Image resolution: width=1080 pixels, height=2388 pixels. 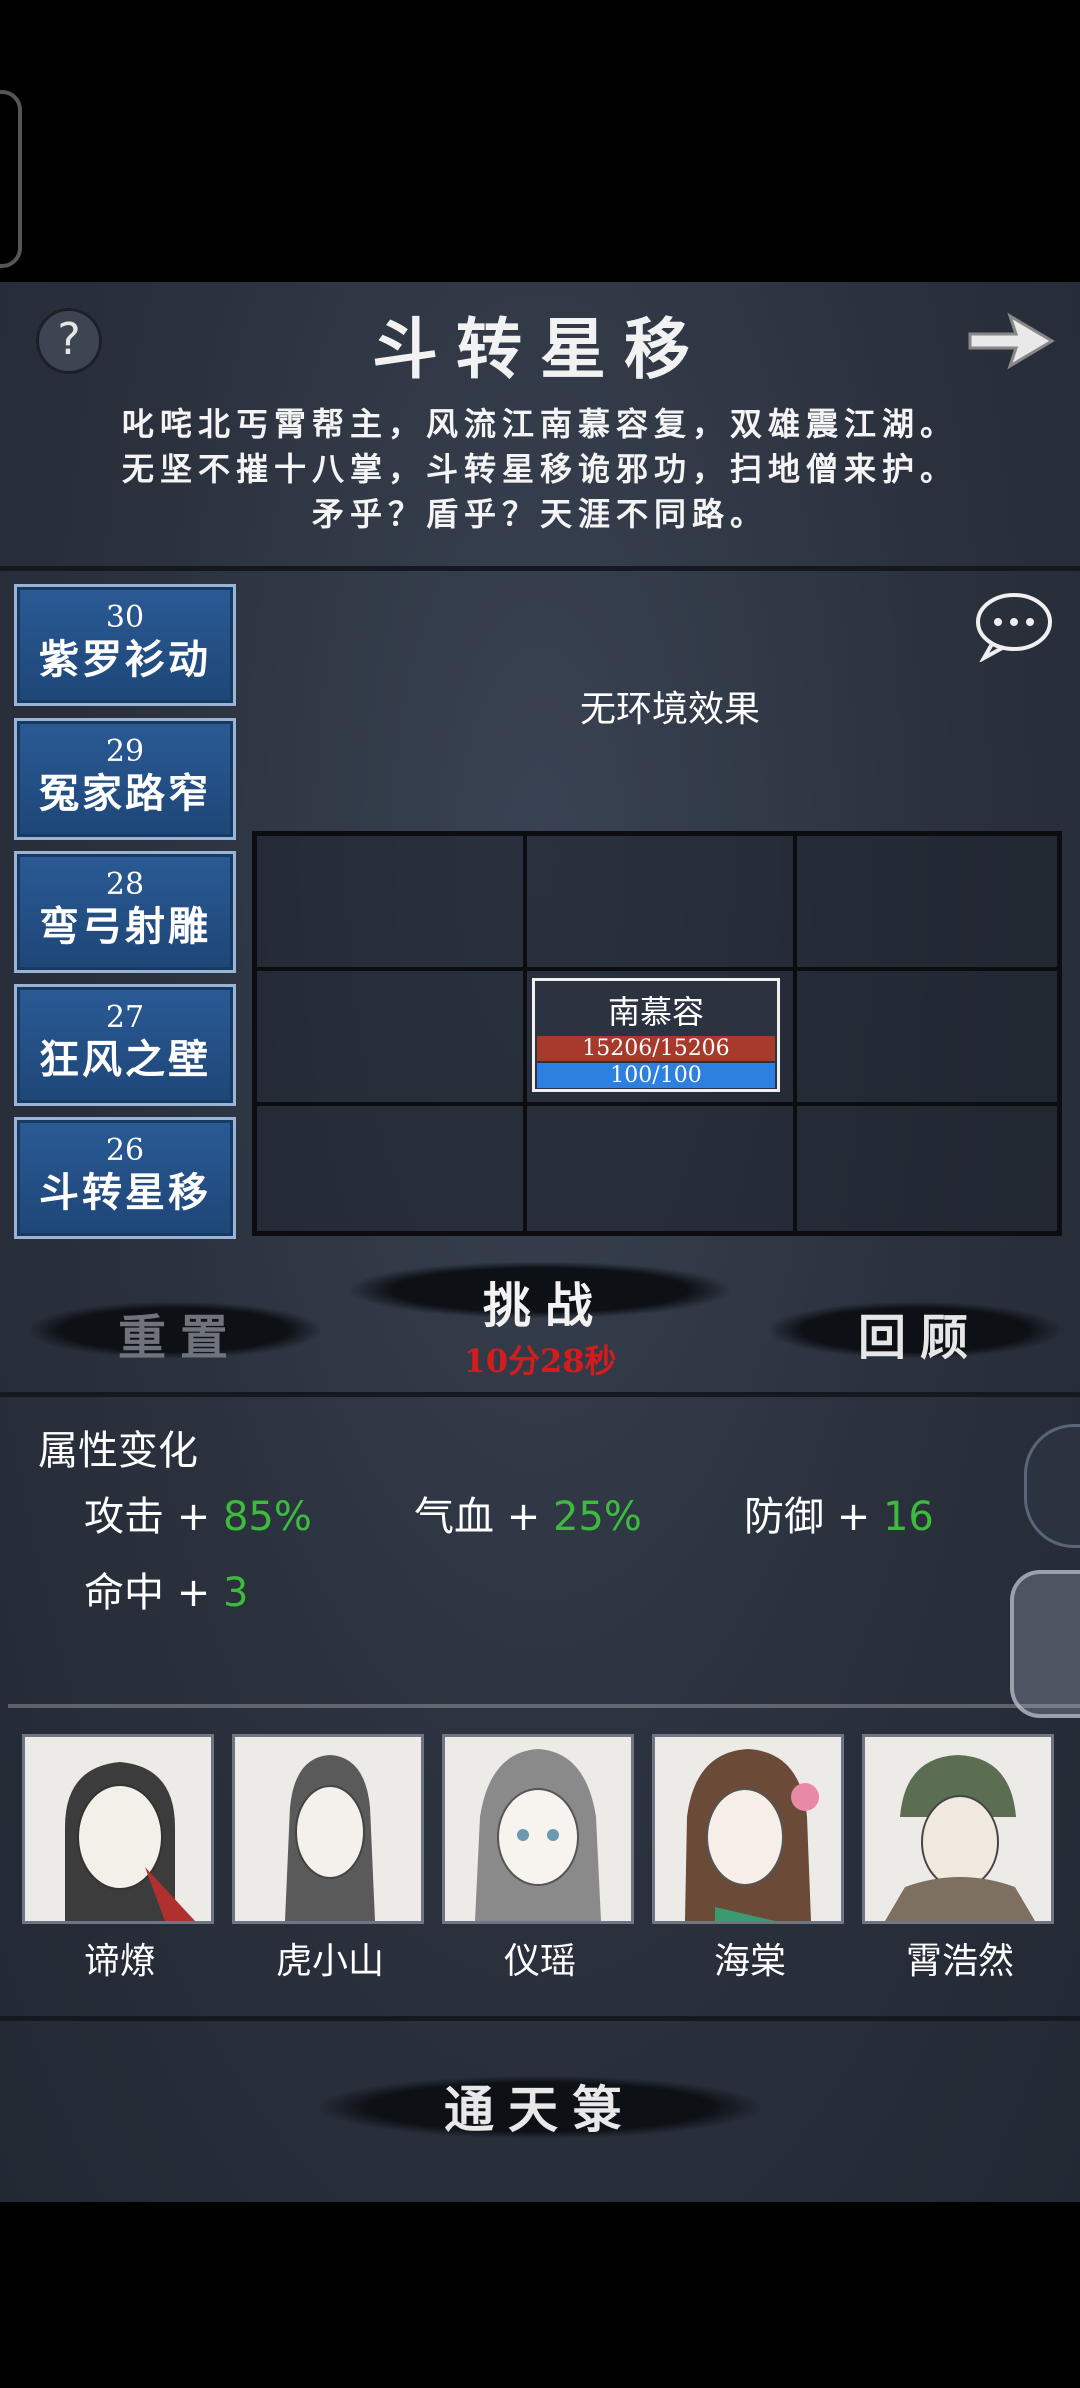 What do you see at coordinates (749, 1961) in the screenshot?
I see `hero-name: 海棠` at bounding box center [749, 1961].